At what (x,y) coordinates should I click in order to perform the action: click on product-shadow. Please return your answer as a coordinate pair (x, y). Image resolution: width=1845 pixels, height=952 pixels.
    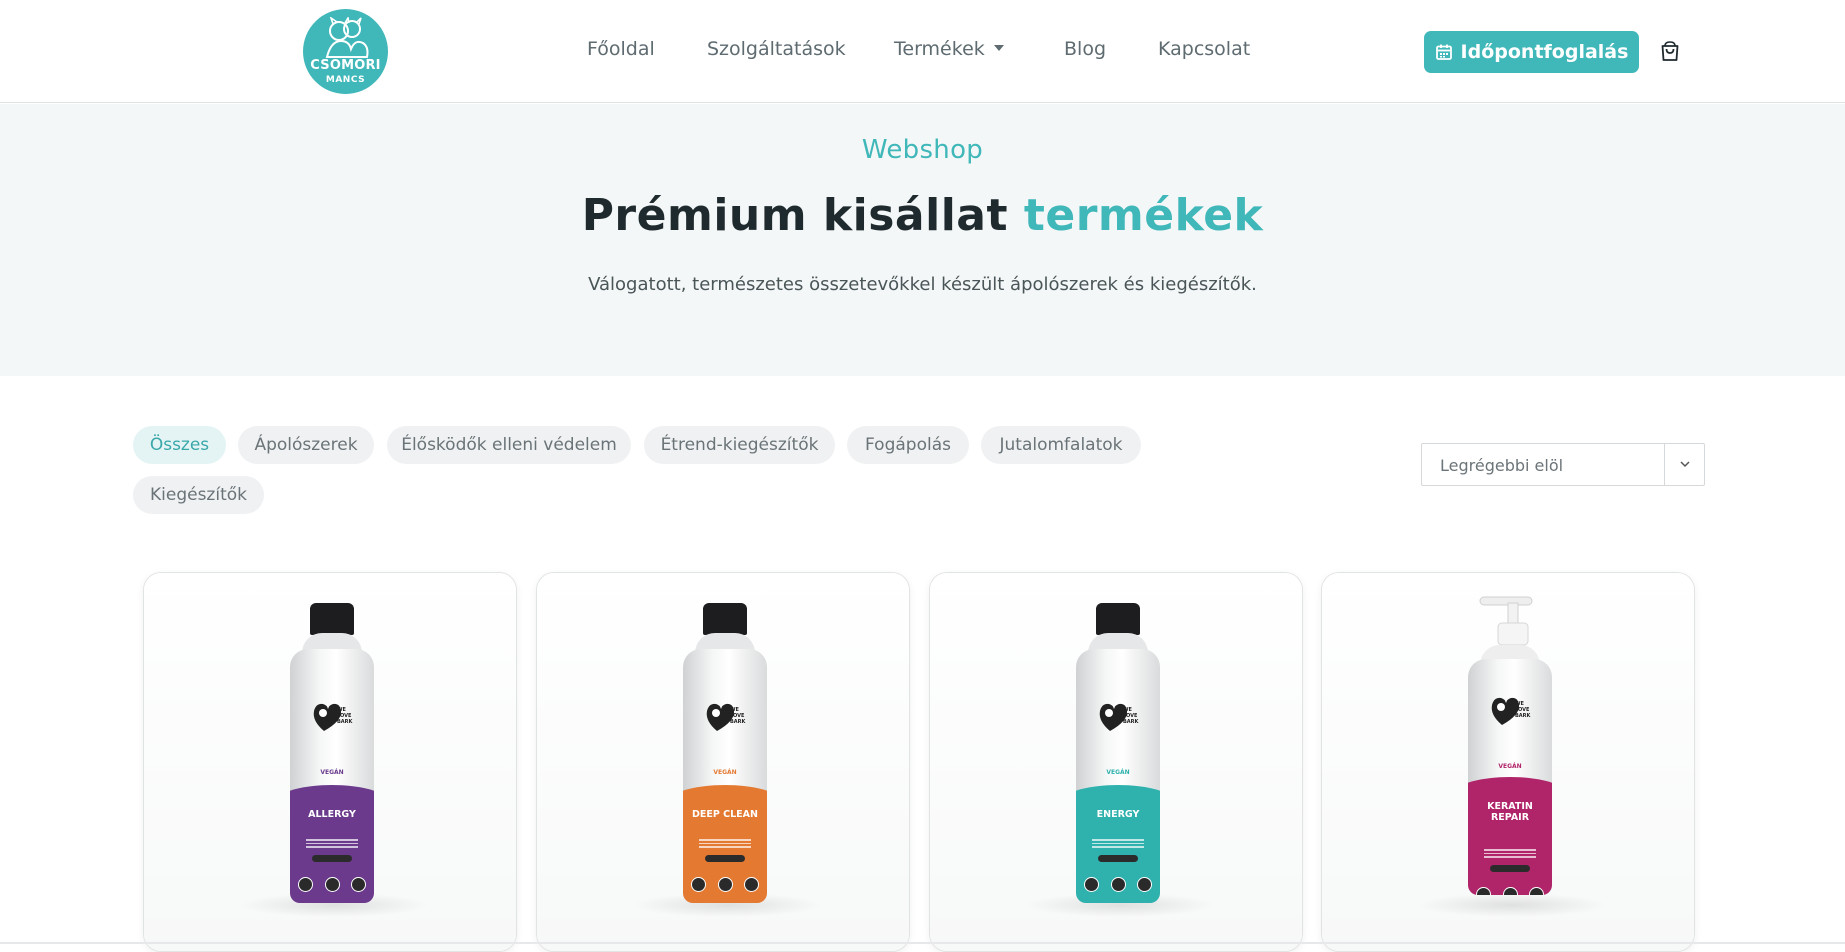
    Looking at the image, I should click on (1512, 905).